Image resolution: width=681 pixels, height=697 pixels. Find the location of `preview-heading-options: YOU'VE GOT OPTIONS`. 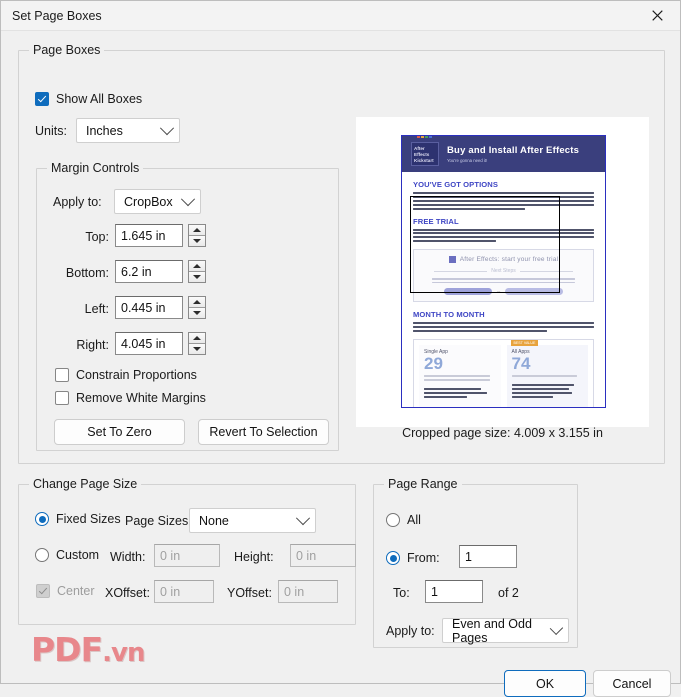

preview-heading-options: YOU'VE GOT OPTIONS is located at coordinates (456, 184).